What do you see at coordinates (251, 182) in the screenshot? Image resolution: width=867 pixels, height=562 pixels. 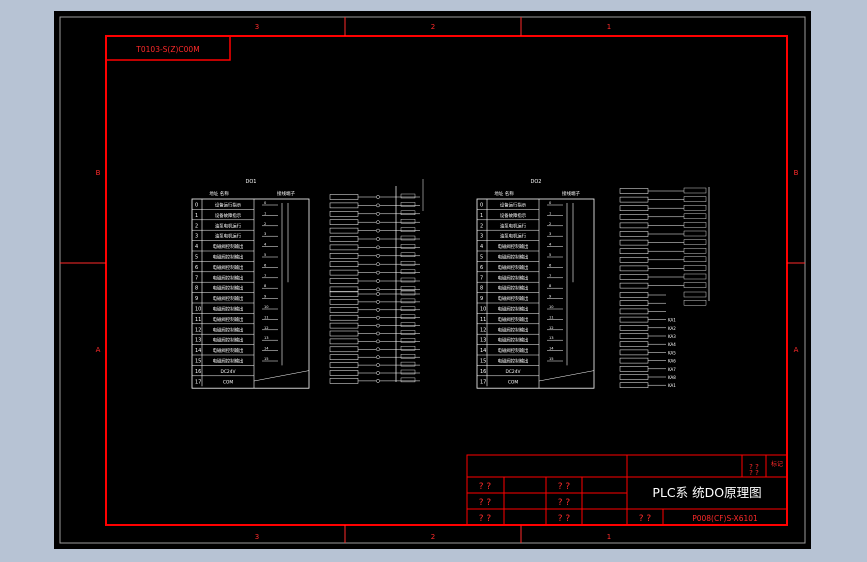 I see `do1-title: DO1` at bounding box center [251, 182].